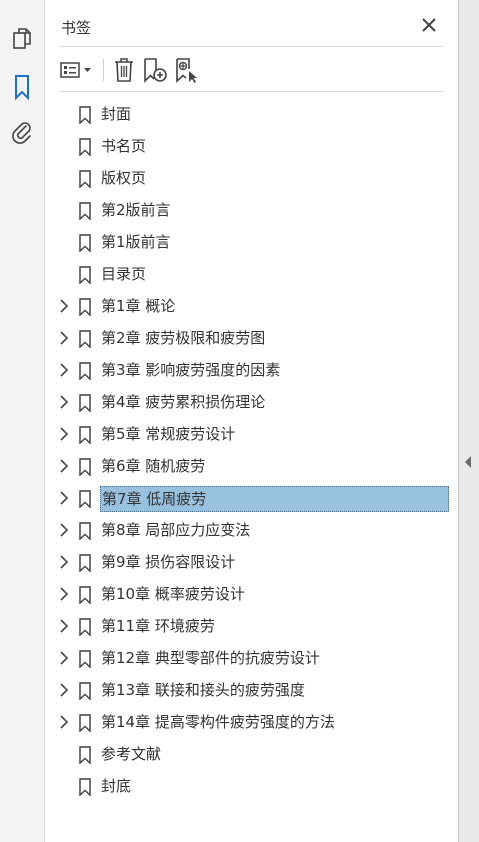  Describe the element at coordinates (136, 242) in the screenshot. I see `bookmark-label: 第1版前言` at that location.